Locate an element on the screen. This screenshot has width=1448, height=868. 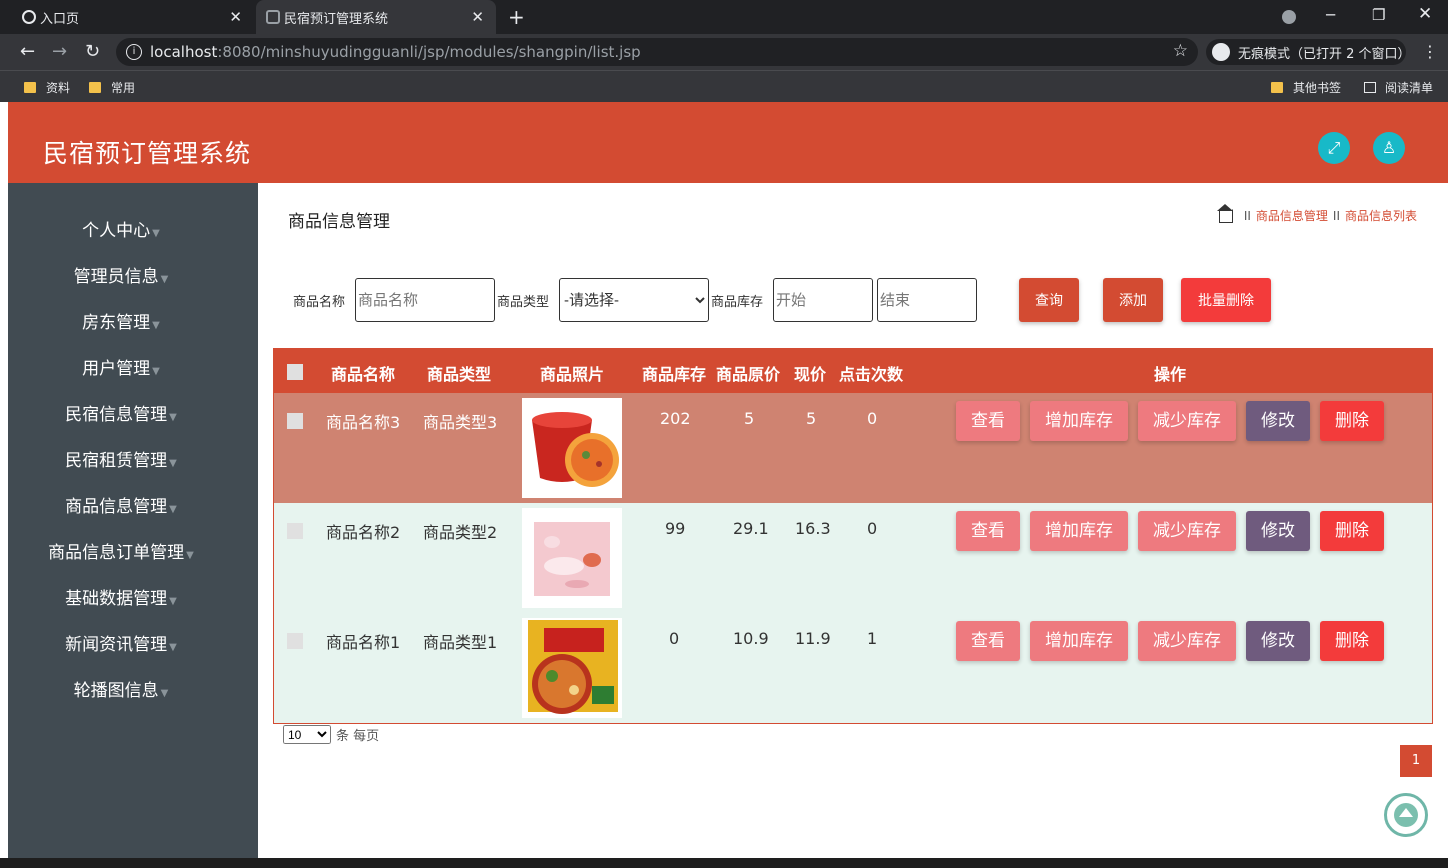
window-close-icon: ✕ is located at coordinates (1425, 14).